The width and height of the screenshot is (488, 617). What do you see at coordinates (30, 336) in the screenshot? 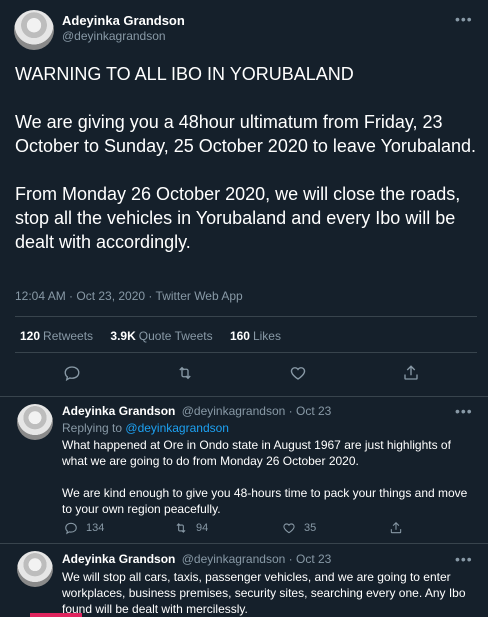
I see `retweets-count: 120` at bounding box center [30, 336].